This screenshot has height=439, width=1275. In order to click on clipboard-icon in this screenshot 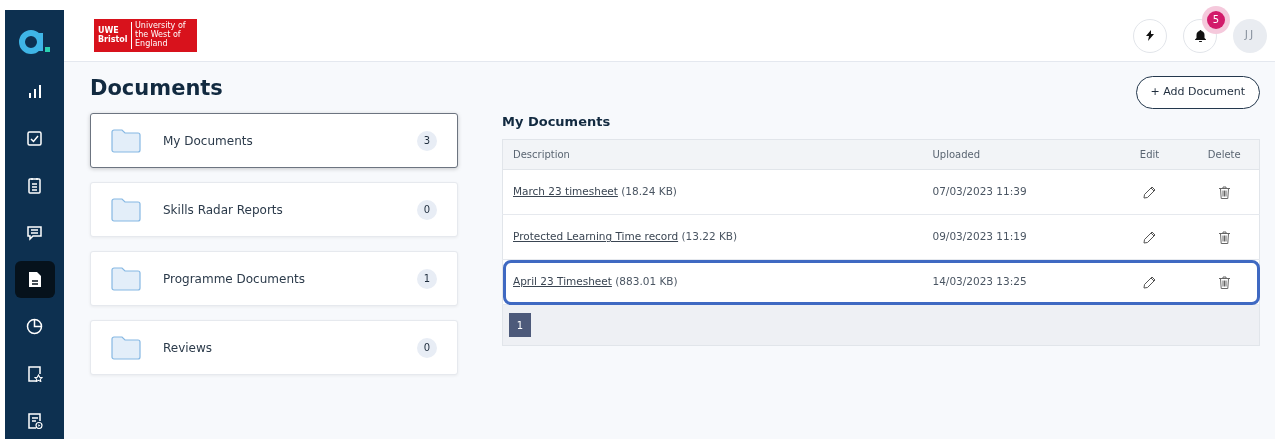, I will do `click(34, 185)`.